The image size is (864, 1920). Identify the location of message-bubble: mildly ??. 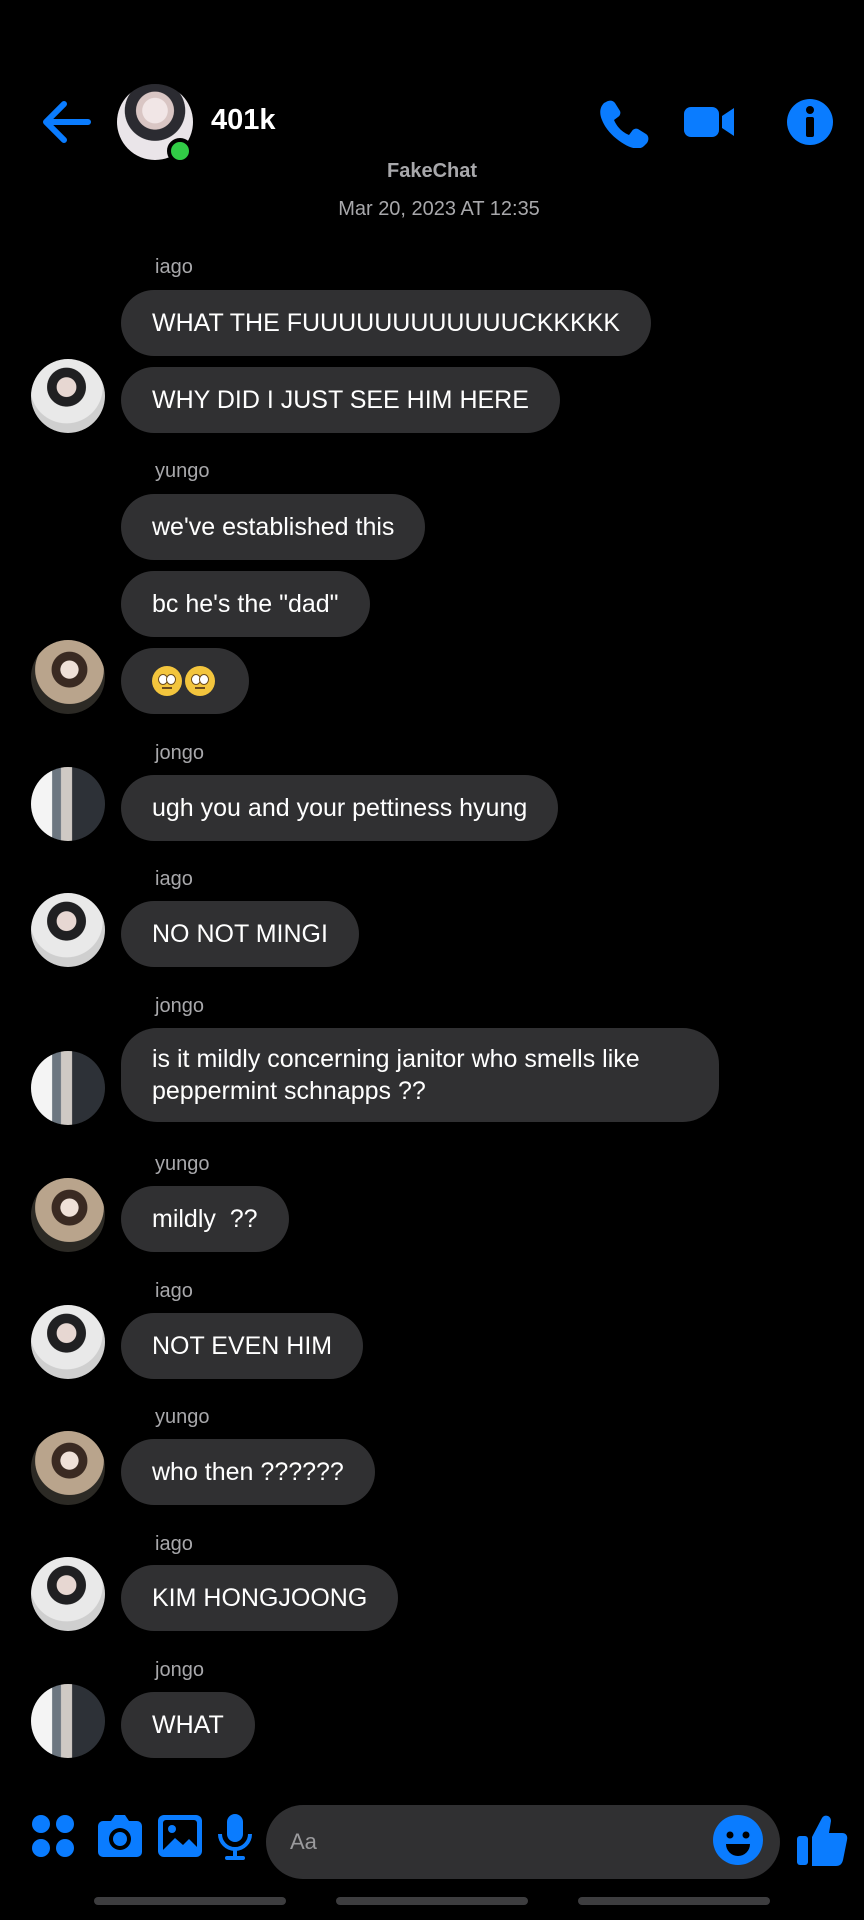
(205, 1219).